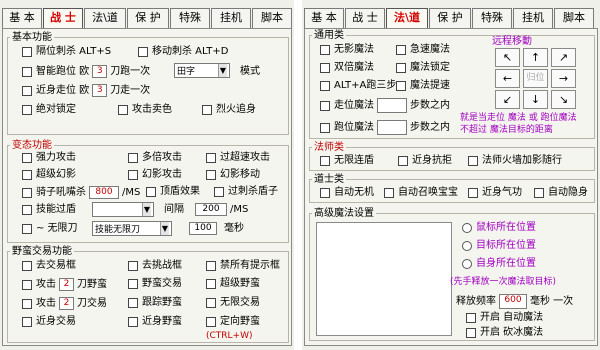  Describe the element at coordinates (211, 209) in the screenshot. I see `interval-input: 200` at that location.